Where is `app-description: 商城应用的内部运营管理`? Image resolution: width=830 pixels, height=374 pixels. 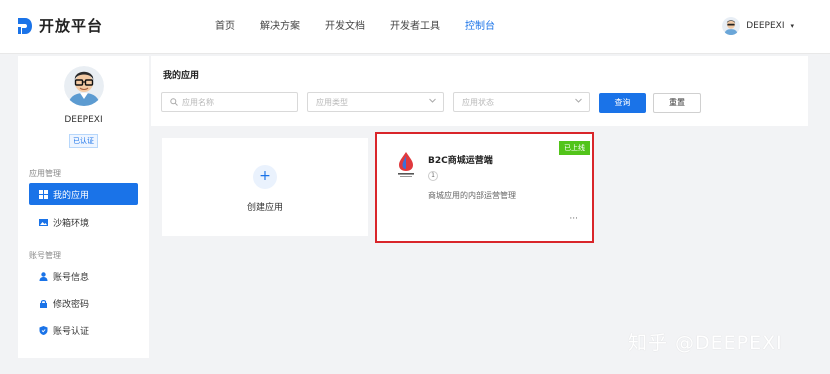
app-description: 商城应用的内部运营管理 is located at coordinates (472, 195).